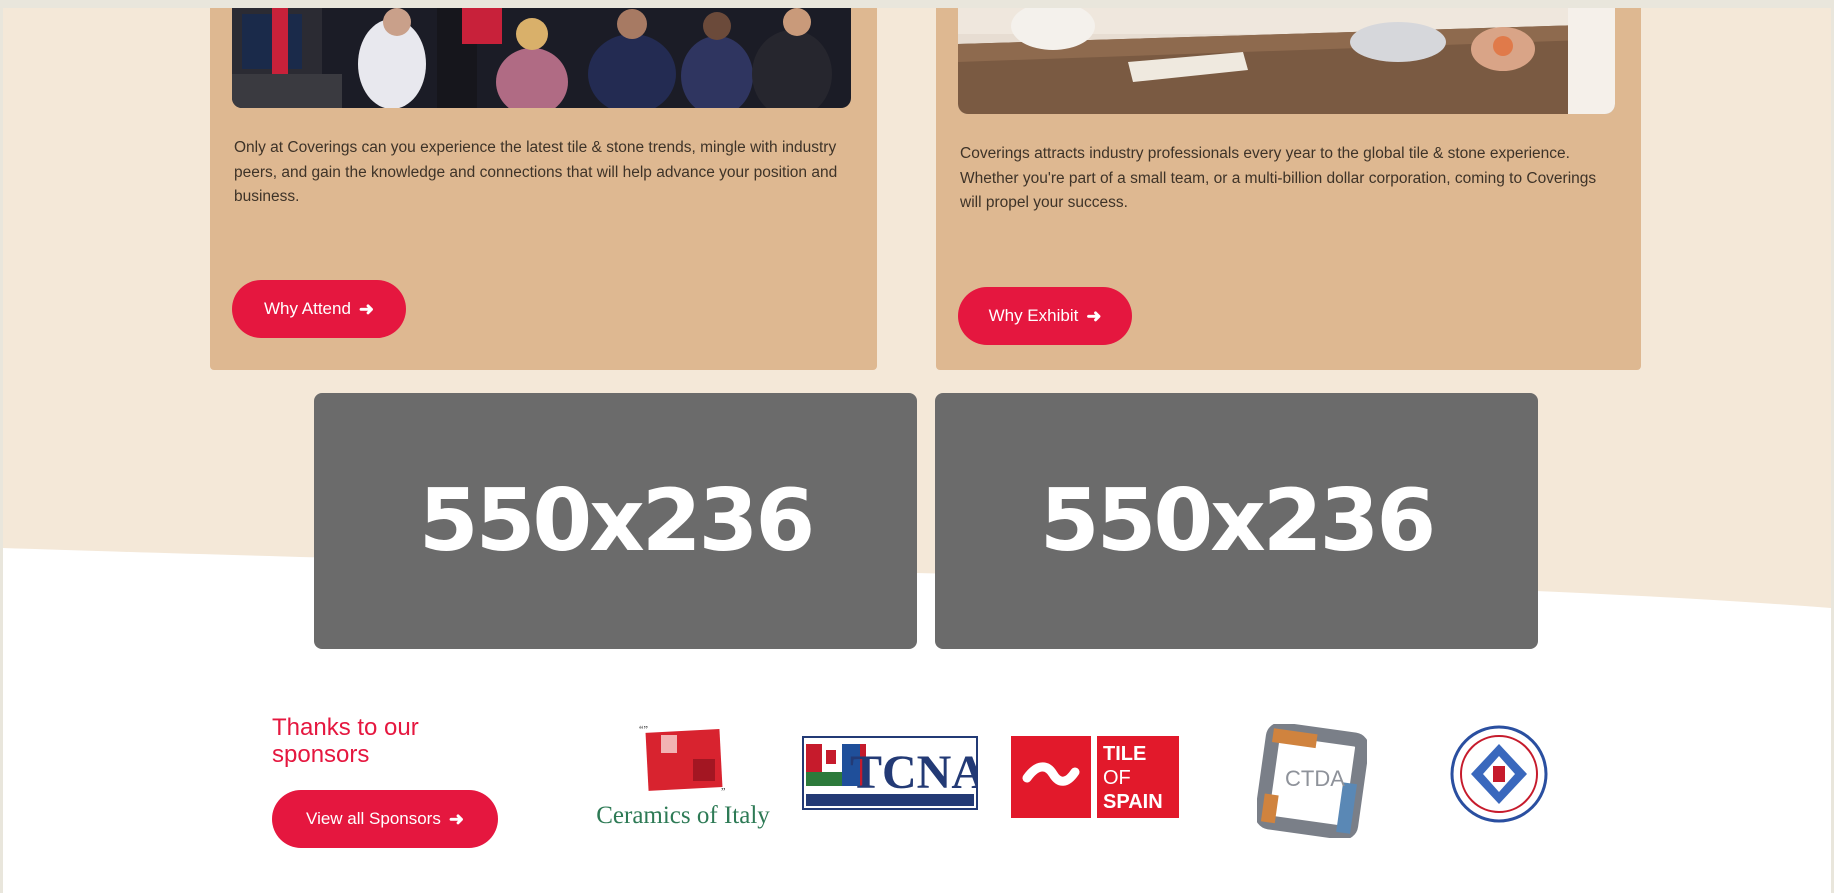 This screenshot has height=893, width=1834. What do you see at coordinates (683, 777) in the screenshot?
I see `ceramics-of-italy-logo: “” ” Ceramics of Italy` at bounding box center [683, 777].